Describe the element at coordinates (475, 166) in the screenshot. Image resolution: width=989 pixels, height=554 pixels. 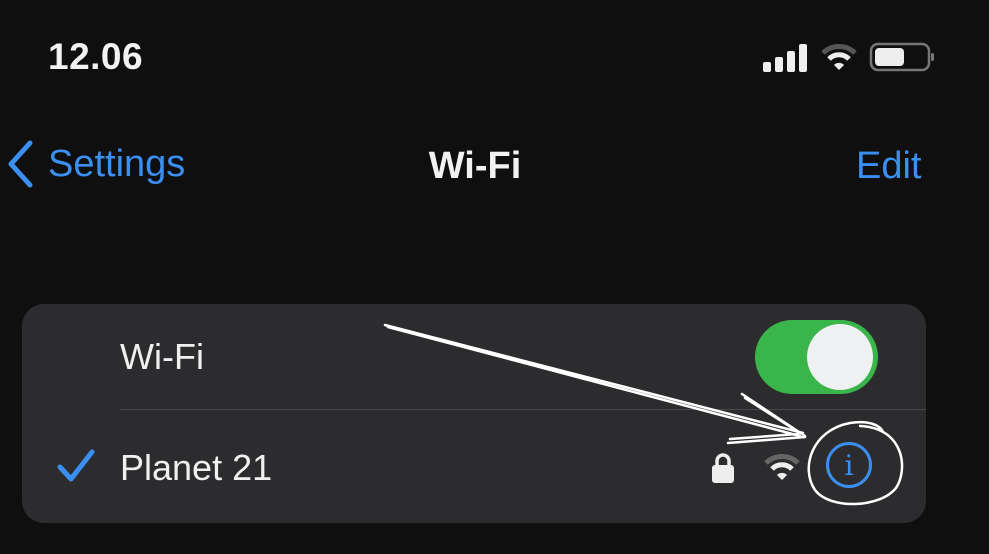
I see `page-title: Wi-Fi` at that location.